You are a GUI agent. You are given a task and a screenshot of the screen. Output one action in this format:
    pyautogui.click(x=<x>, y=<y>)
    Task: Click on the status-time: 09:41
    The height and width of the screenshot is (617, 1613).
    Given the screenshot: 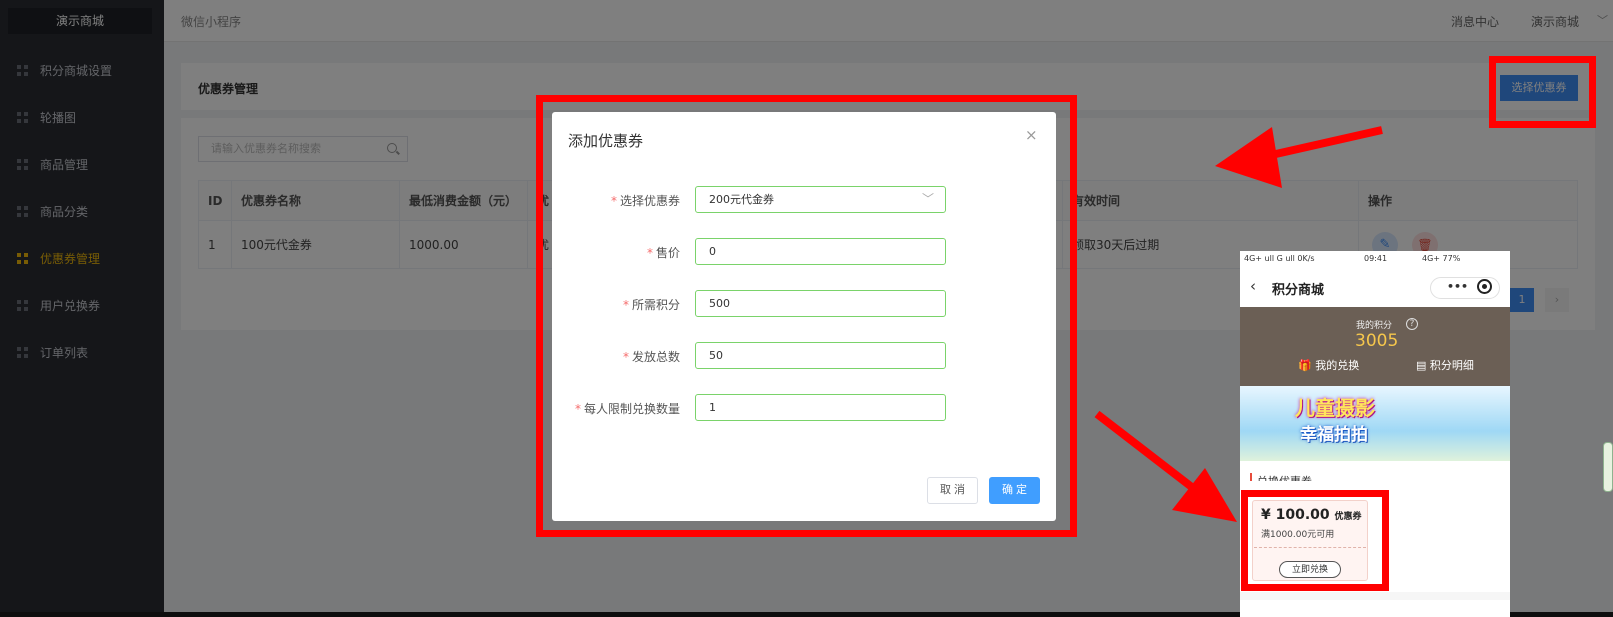 What is the action you would take?
    pyautogui.click(x=1376, y=258)
    